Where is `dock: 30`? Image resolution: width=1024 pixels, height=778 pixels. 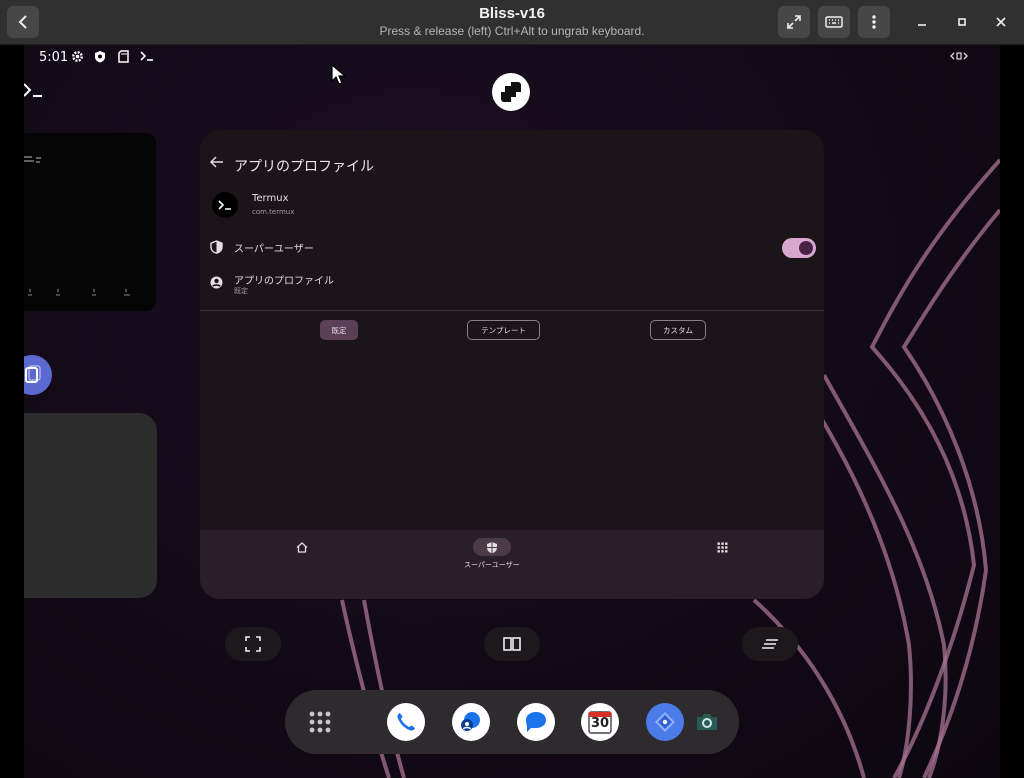
dock: 30 is located at coordinates (512, 722).